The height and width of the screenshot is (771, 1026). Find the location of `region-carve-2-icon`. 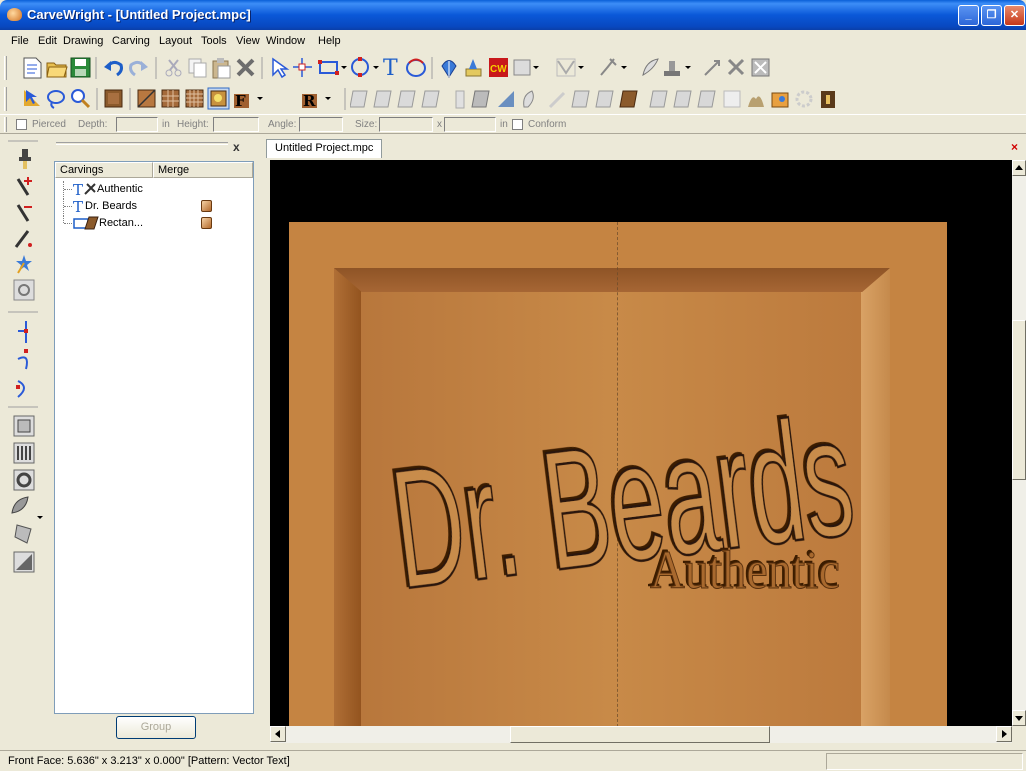

region-carve-2-icon is located at coordinates (604, 99).